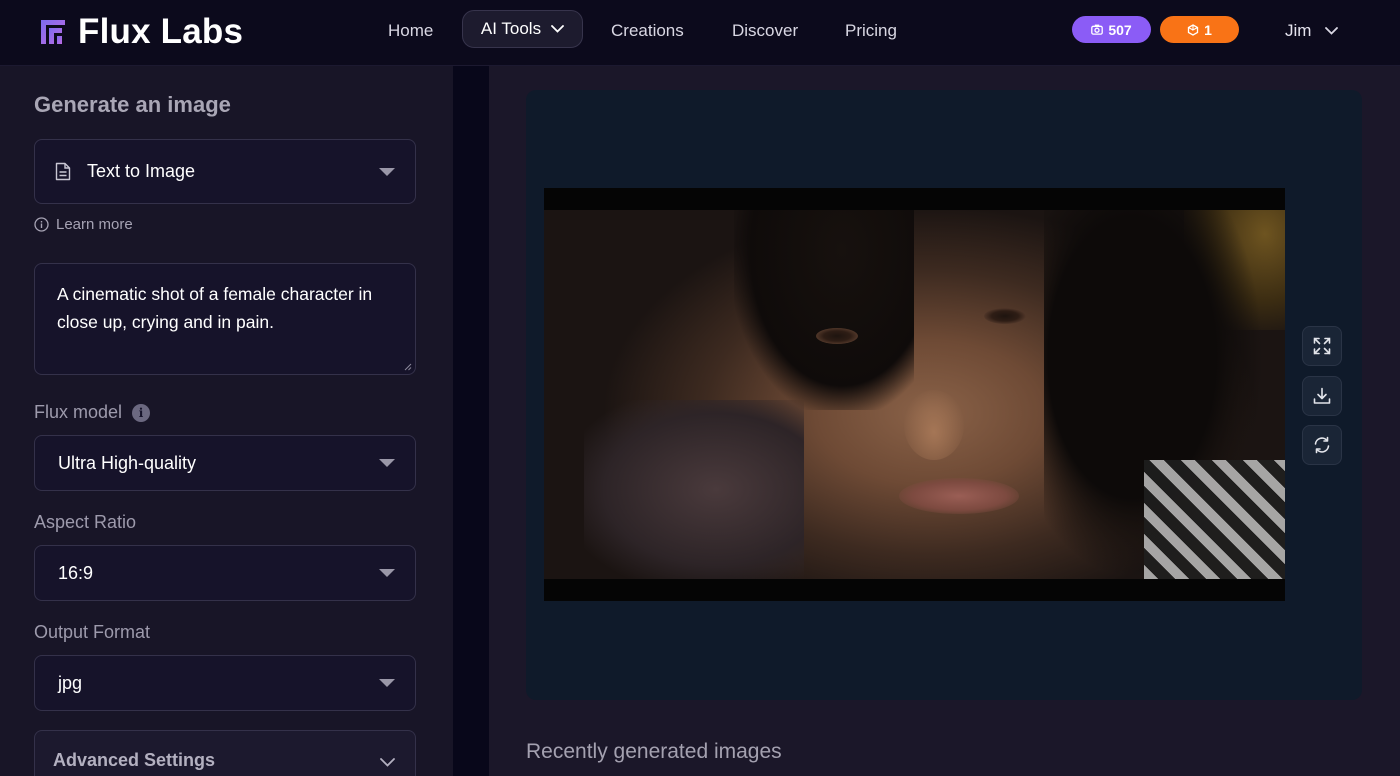 The image size is (1400, 776). Describe the element at coordinates (41, 224) in the screenshot. I see `info-icon` at that location.